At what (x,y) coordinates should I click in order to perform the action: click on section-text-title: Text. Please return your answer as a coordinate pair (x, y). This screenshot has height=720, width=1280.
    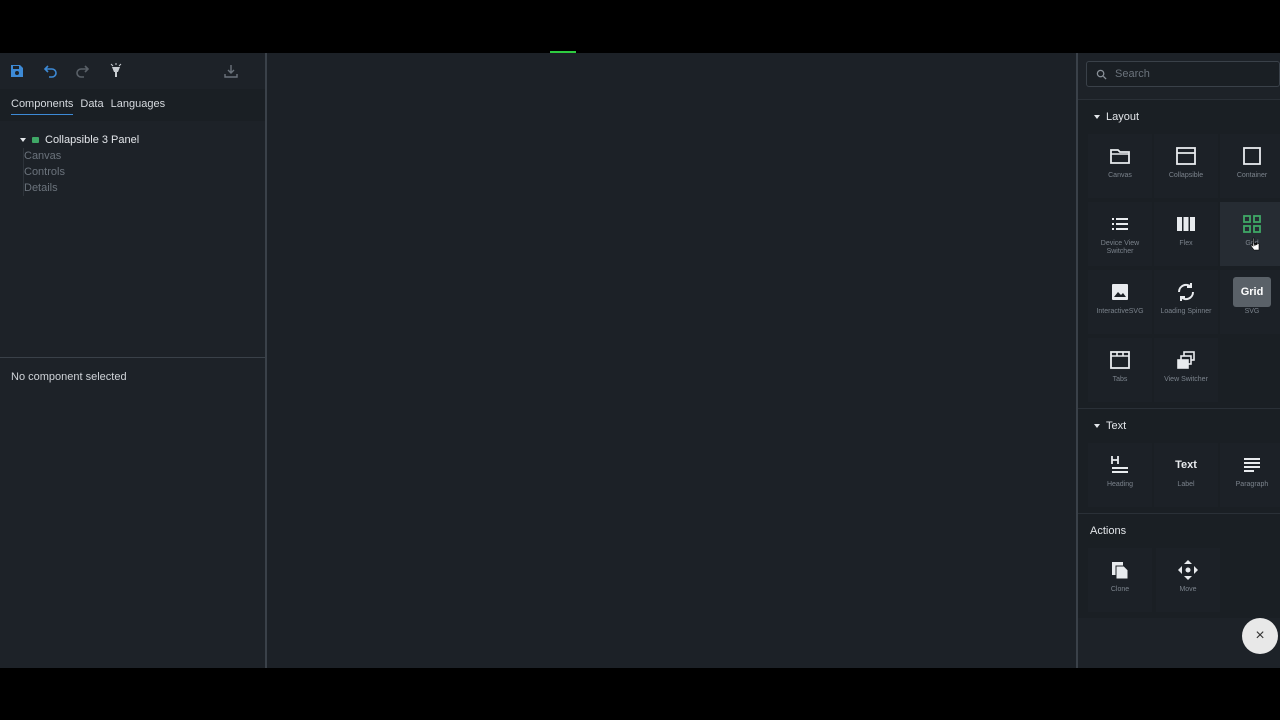
    Looking at the image, I should click on (1116, 426).